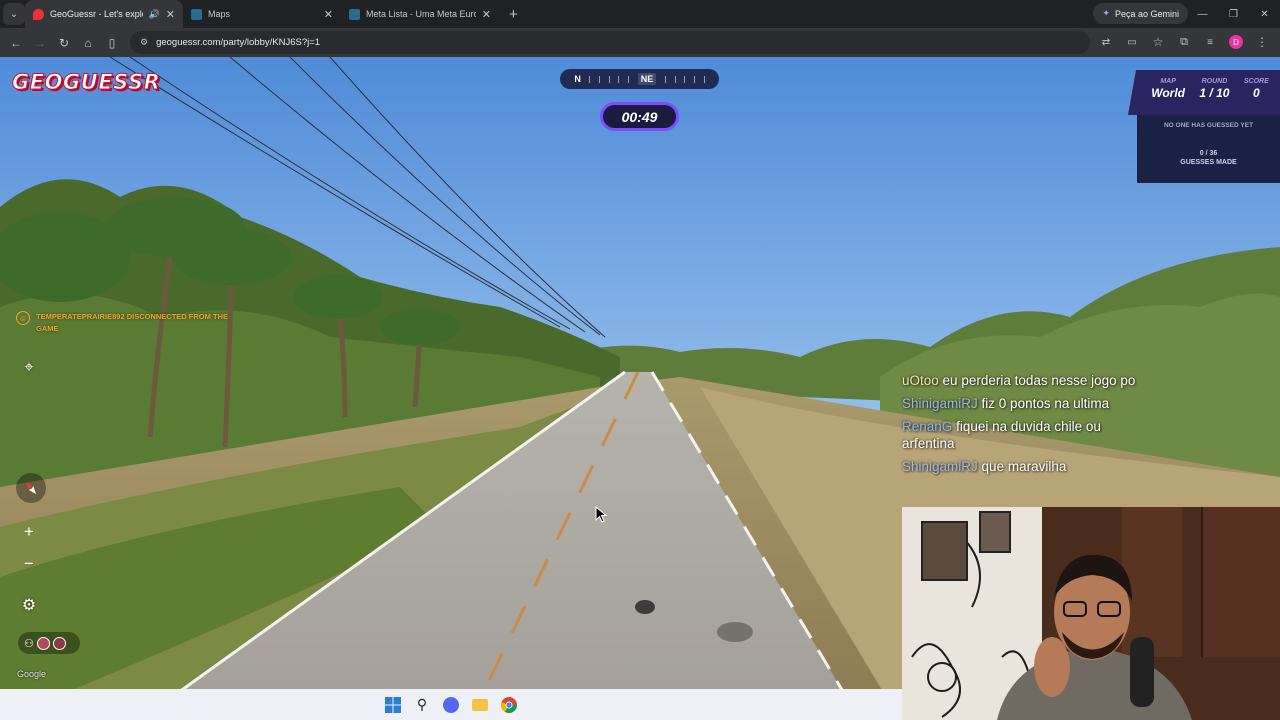 This screenshot has width=1280, height=720. Describe the element at coordinates (1236, 42) in the screenshot. I see `profile-avatar: D` at that location.